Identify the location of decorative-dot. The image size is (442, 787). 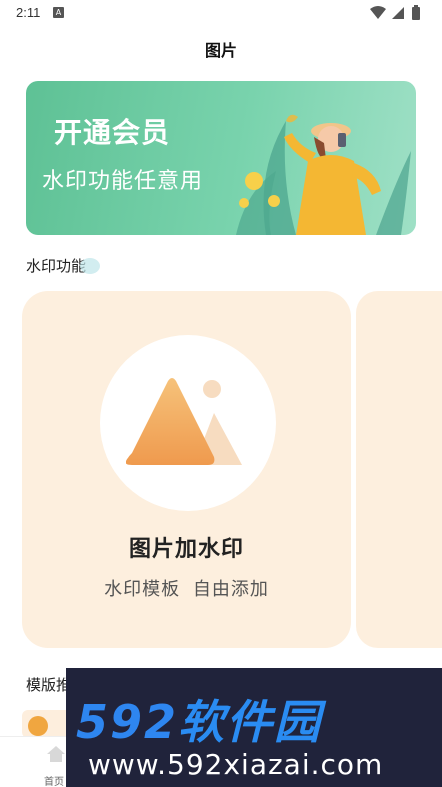
(90, 266).